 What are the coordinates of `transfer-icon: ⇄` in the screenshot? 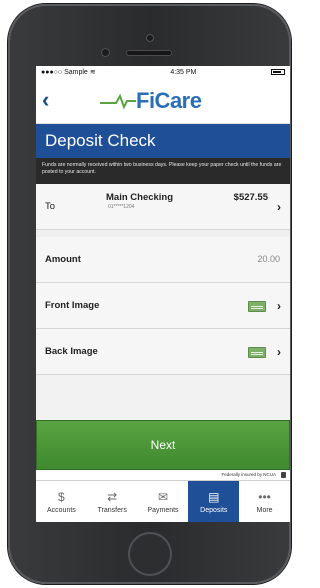 It's located at (112, 497).